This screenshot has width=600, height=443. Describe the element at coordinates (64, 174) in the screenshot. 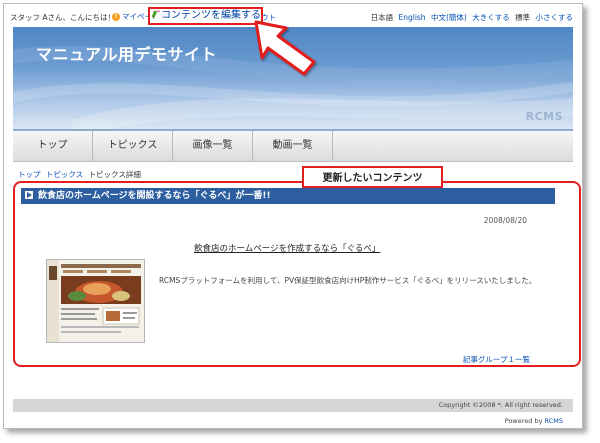

I see `breadcrumb-topics-link: トピックス` at that location.